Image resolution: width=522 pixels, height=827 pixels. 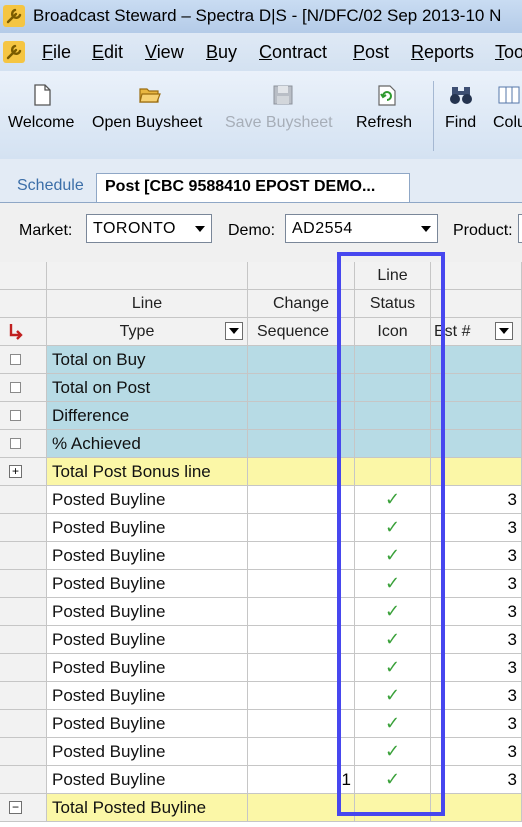 What do you see at coordinates (463, 111) in the screenshot?
I see `find-button: Find` at bounding box center [463, 111].